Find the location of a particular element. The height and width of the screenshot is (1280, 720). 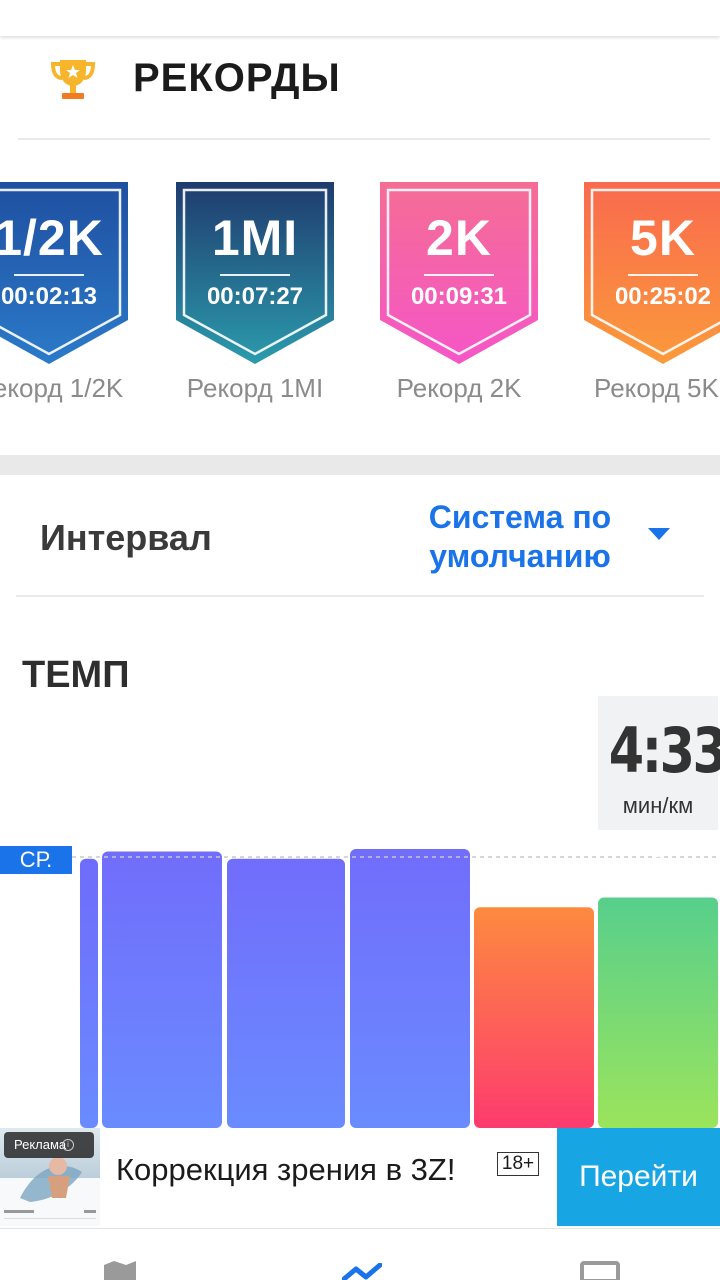

interval-dropdown: Система по умолчанию is located at coordinates (520, 537).